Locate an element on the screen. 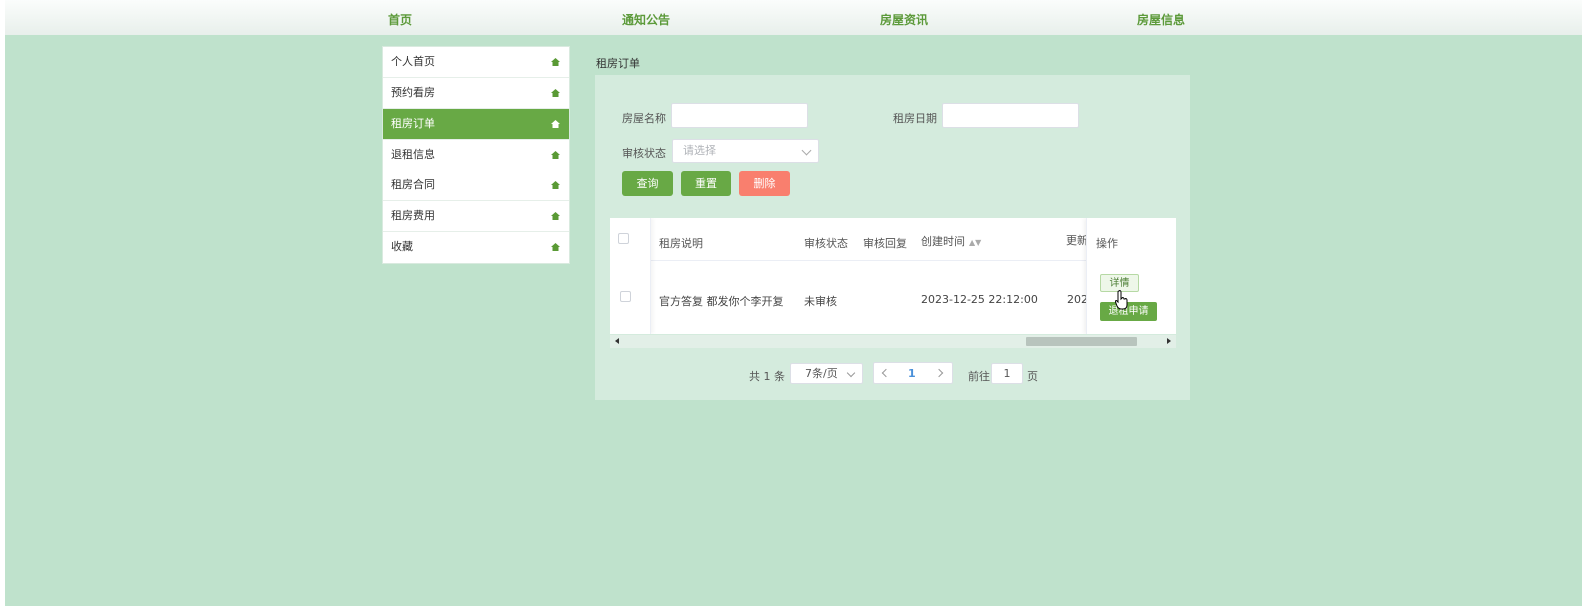 The height and width of the screenshot is (606, 1582). column-header-description: 租房说明 is located at coordinates (681, 243).